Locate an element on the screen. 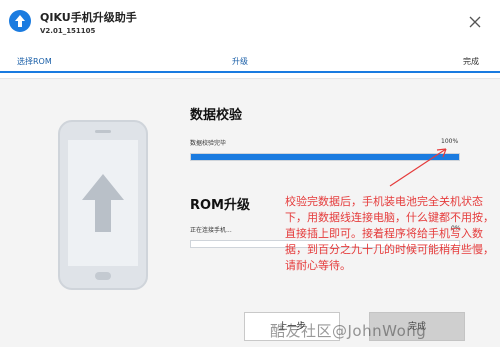  phone-illustration is located at coordinates (103, 205).